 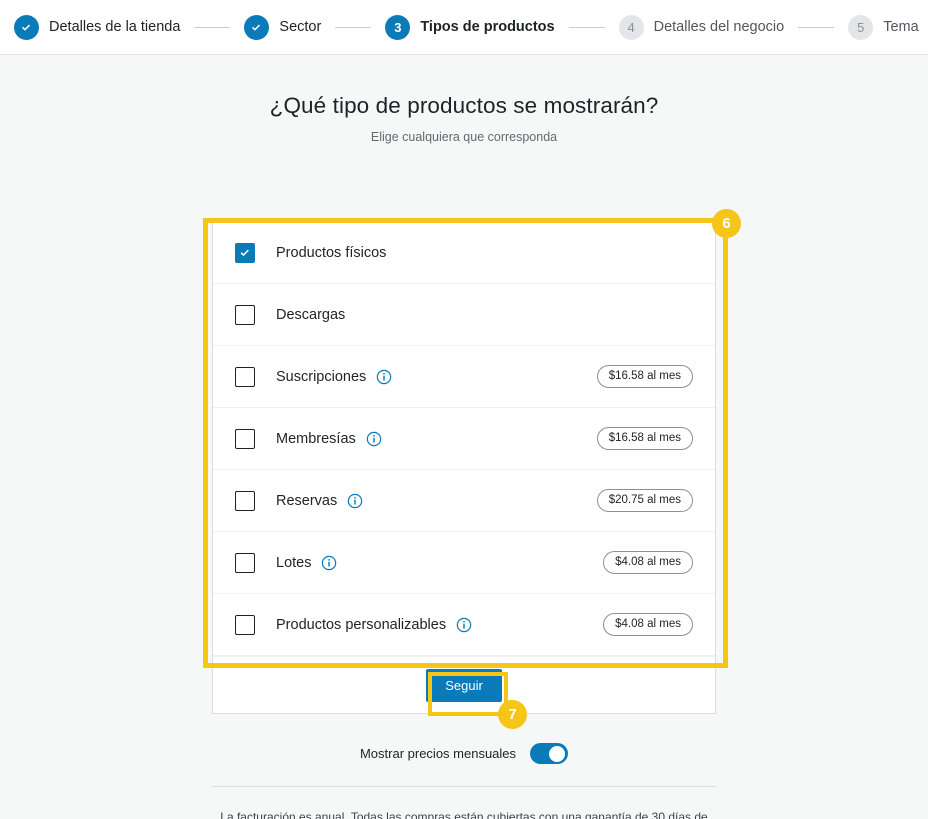 I want to click on monthly-price-toggle-label: Mostrar precios mensuales, so click(x=438, y=753).